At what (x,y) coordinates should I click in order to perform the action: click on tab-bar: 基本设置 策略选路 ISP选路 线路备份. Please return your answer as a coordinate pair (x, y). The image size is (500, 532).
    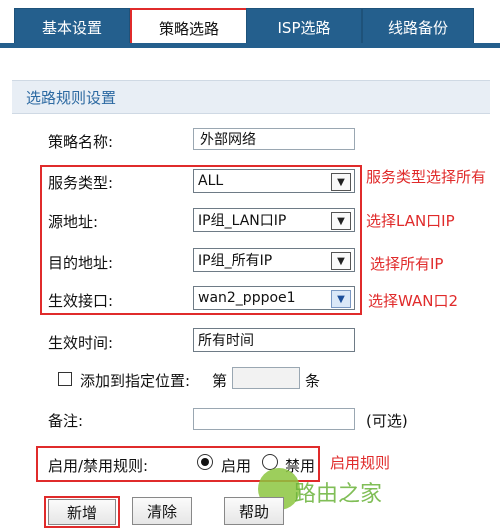
    Looking at the image, I should click on (250, 24).